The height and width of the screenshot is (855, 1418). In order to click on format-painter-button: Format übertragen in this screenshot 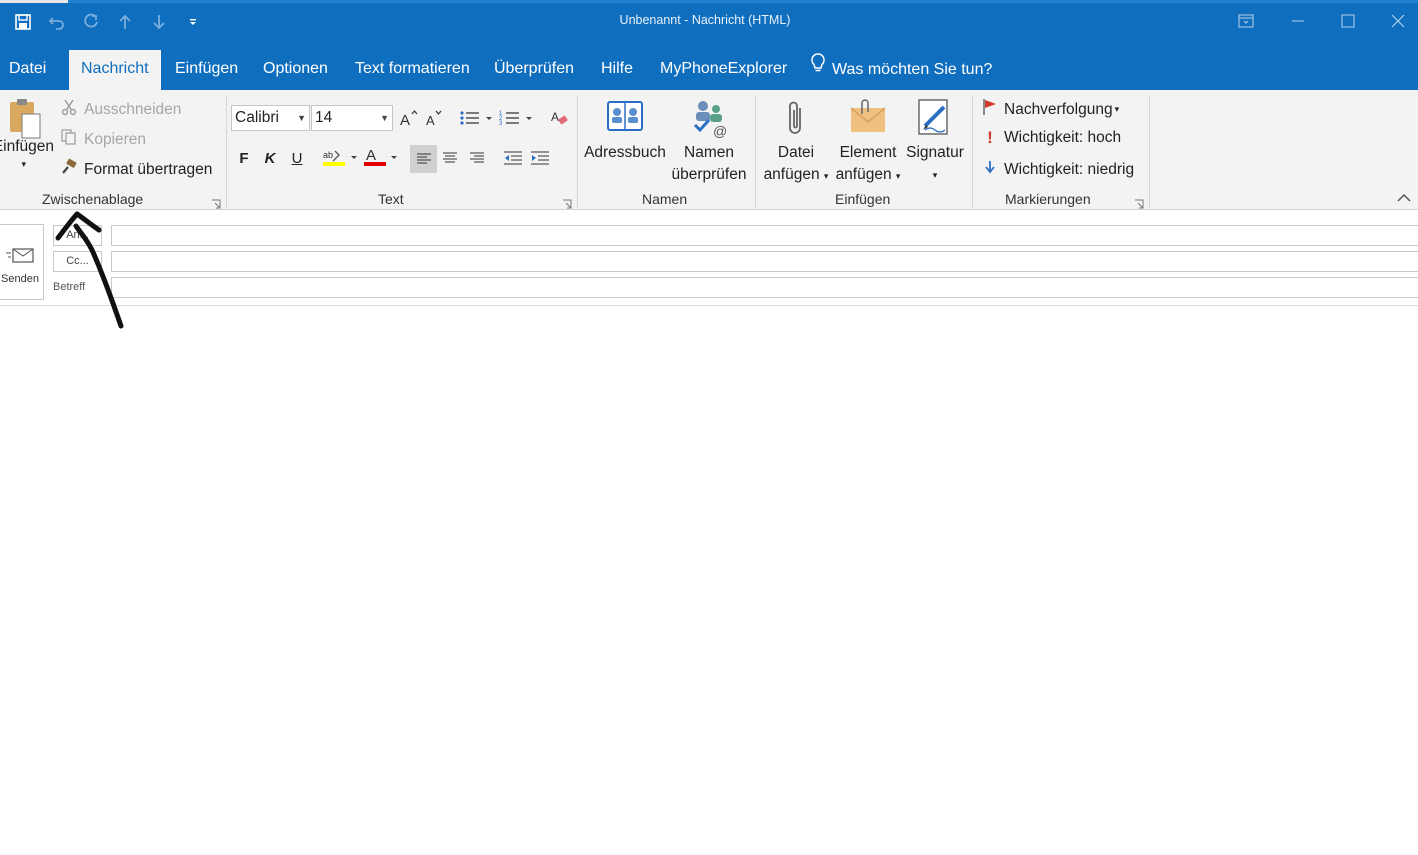, I will do `click(136, 169)`.